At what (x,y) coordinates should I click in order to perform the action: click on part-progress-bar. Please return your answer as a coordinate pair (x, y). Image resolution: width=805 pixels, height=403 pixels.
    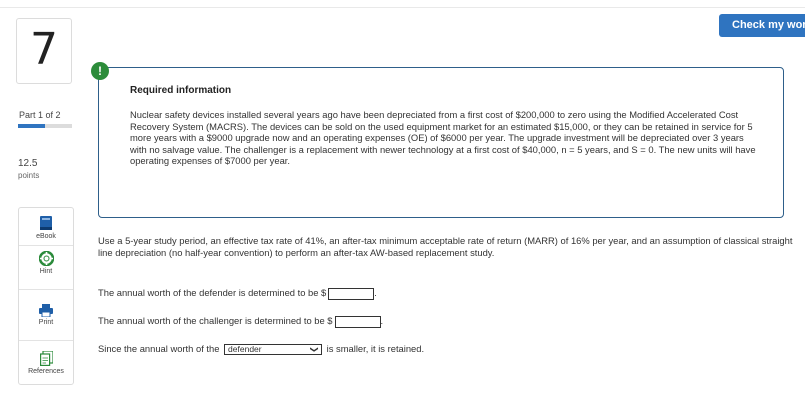
    Looking at the image, I should click on (45, 126).